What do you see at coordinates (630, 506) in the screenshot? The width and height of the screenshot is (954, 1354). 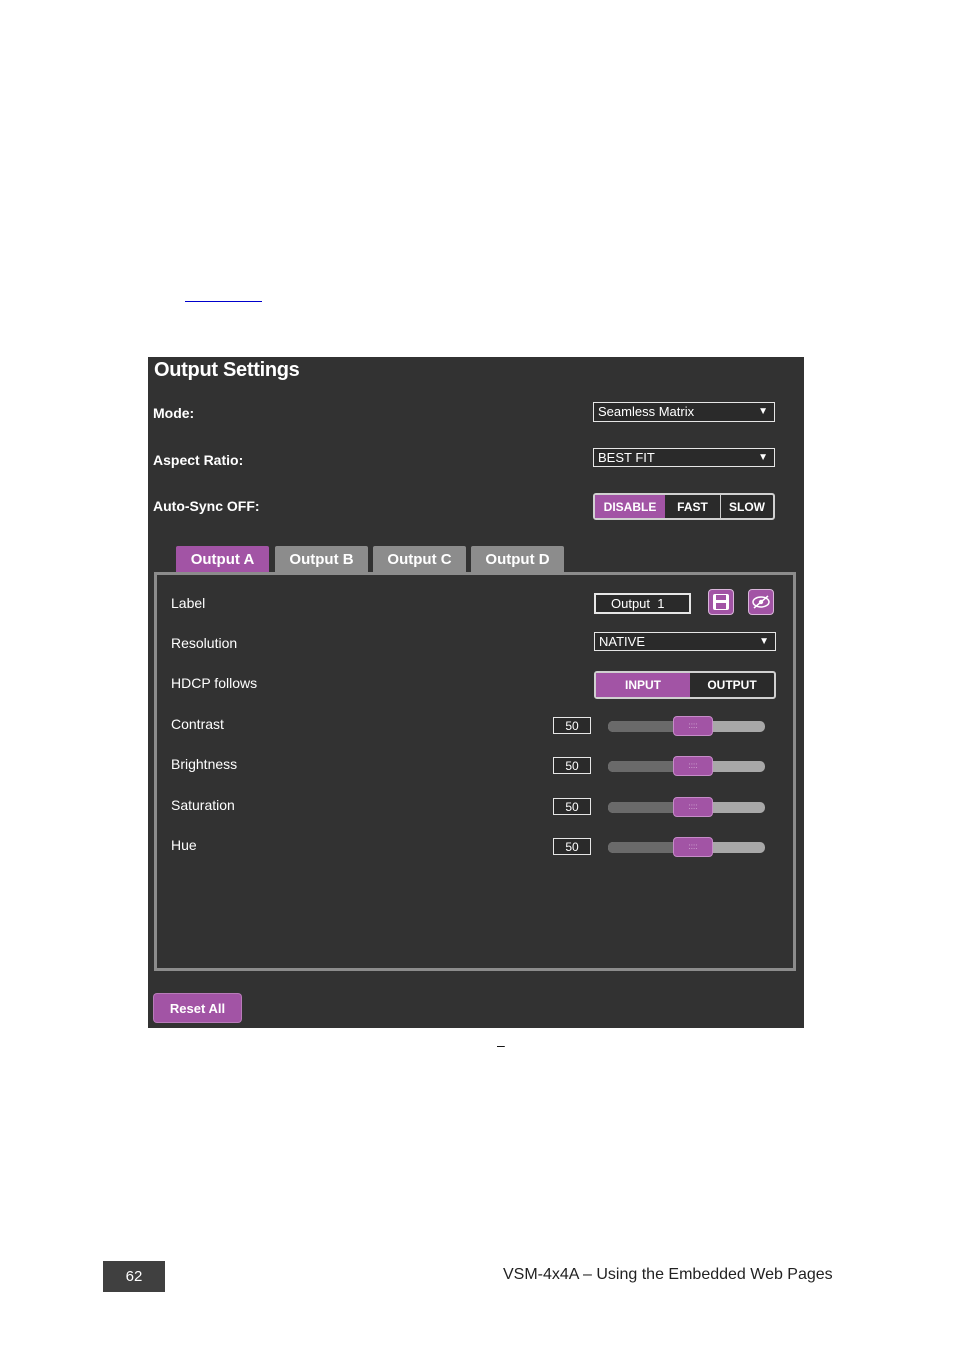 I see `auto-sync-disable-button: DISABLE` at bounding box center [630, 506].